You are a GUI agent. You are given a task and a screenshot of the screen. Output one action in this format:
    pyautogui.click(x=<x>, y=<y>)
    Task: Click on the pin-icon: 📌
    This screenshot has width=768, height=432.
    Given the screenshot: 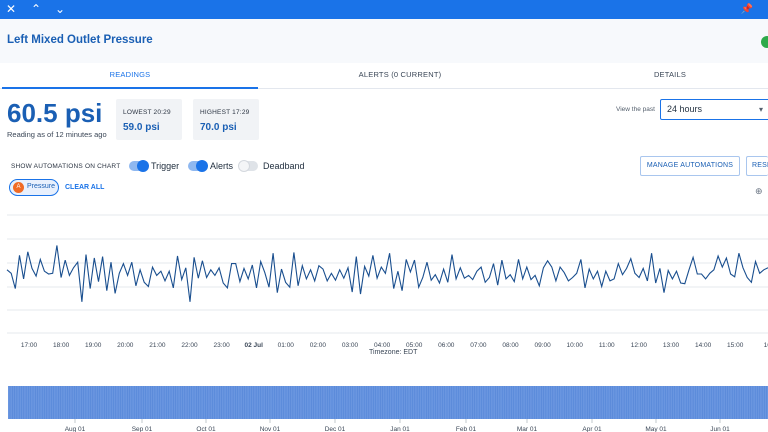 What is the action you would take?
    pyautogui.click(x=747, y=9)
    